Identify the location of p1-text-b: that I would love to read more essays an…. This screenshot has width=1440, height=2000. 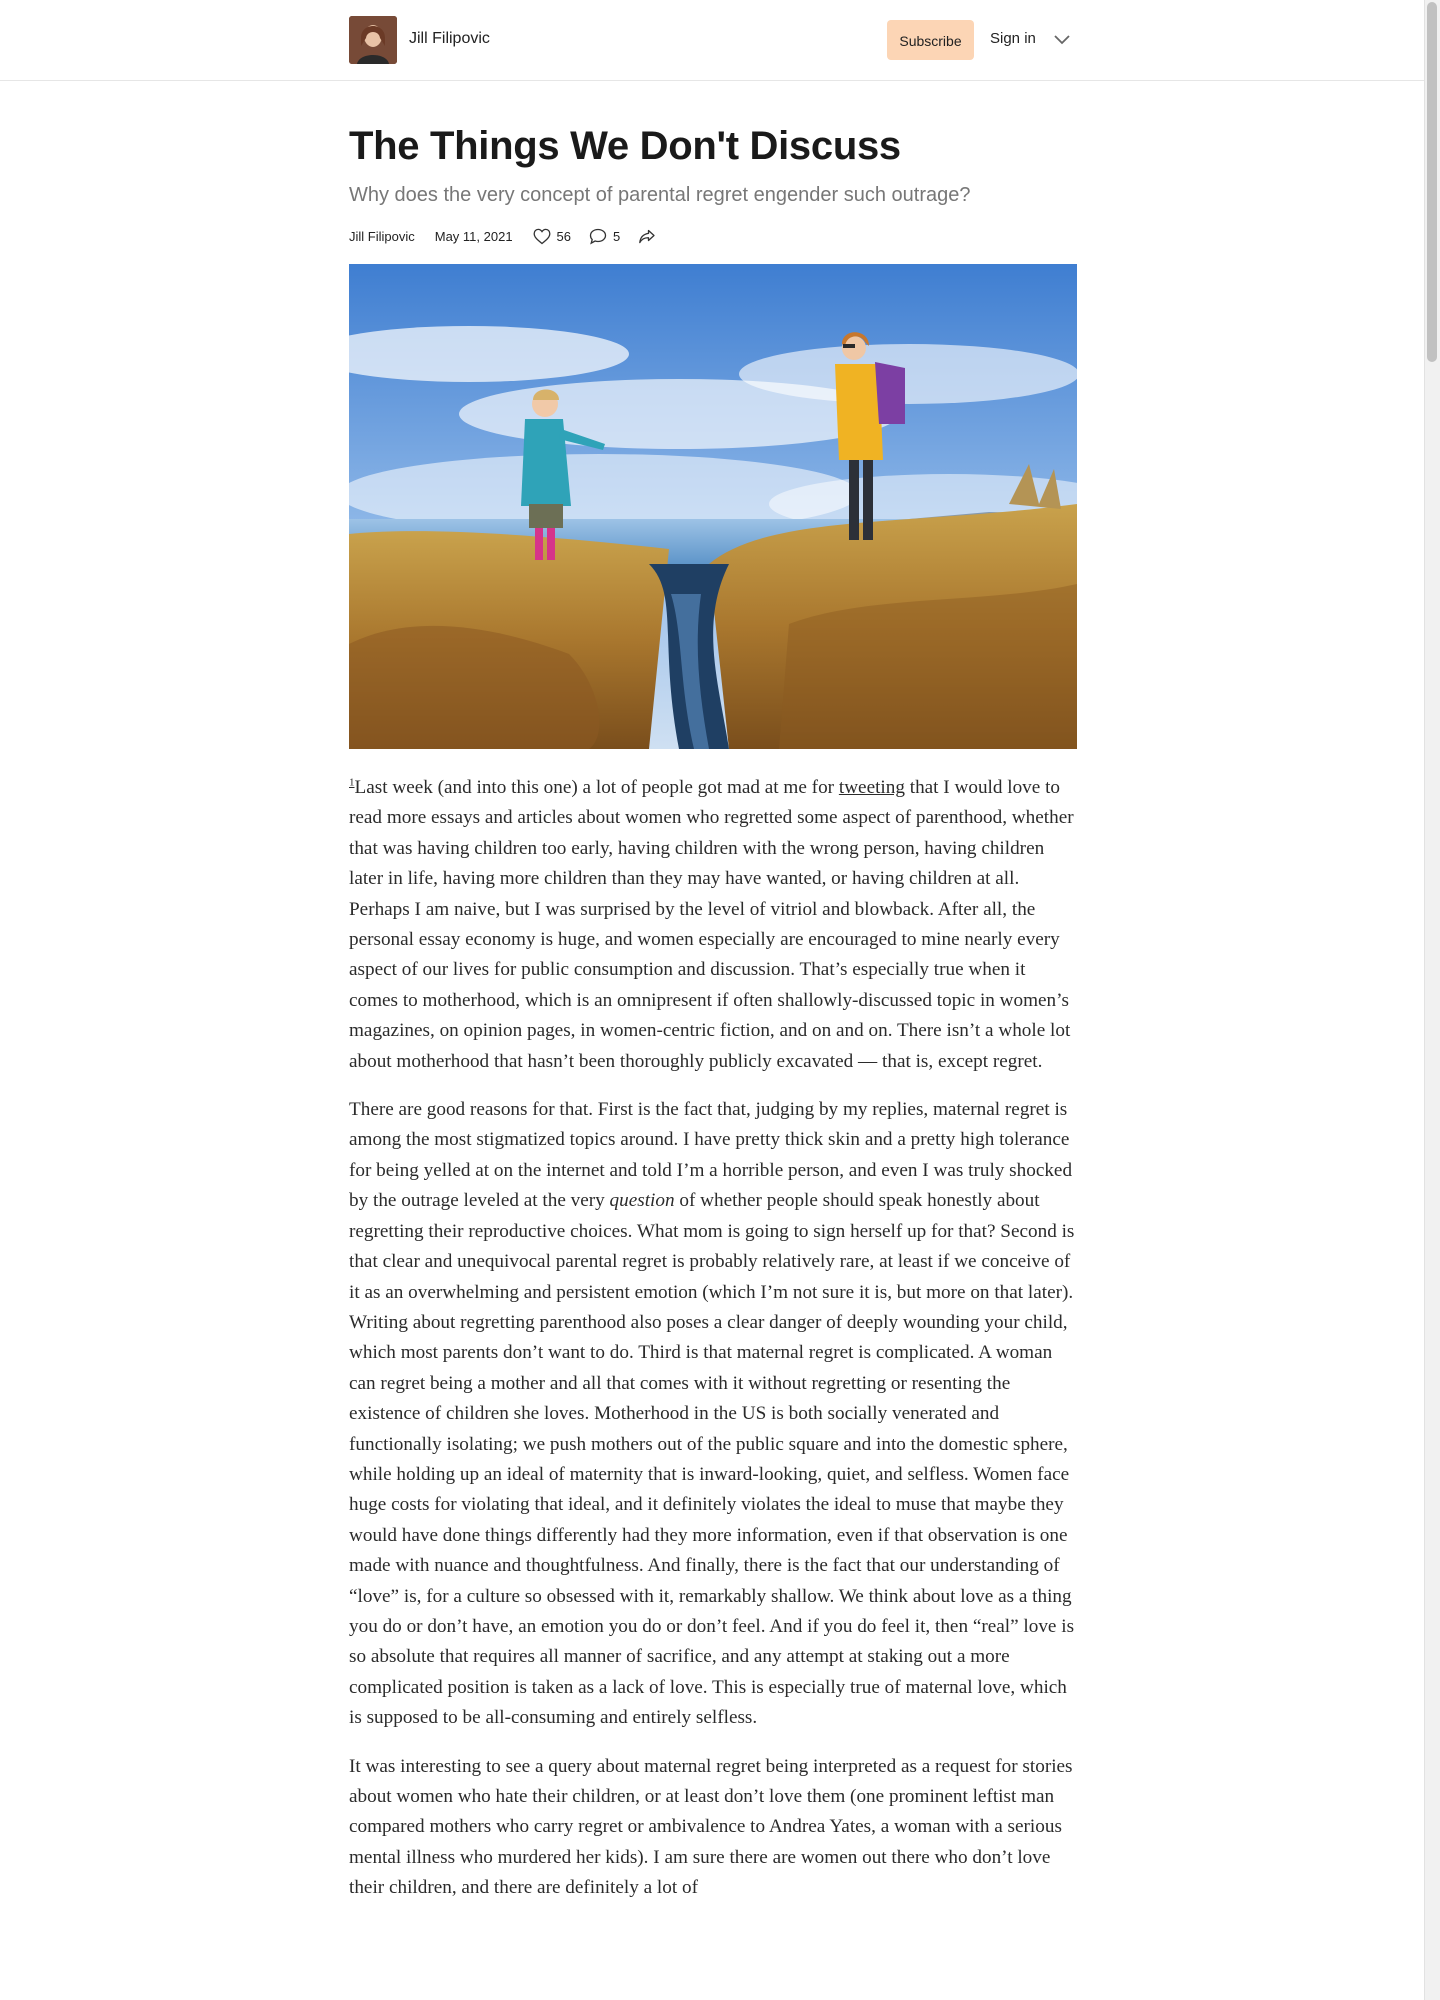
(711, 924).